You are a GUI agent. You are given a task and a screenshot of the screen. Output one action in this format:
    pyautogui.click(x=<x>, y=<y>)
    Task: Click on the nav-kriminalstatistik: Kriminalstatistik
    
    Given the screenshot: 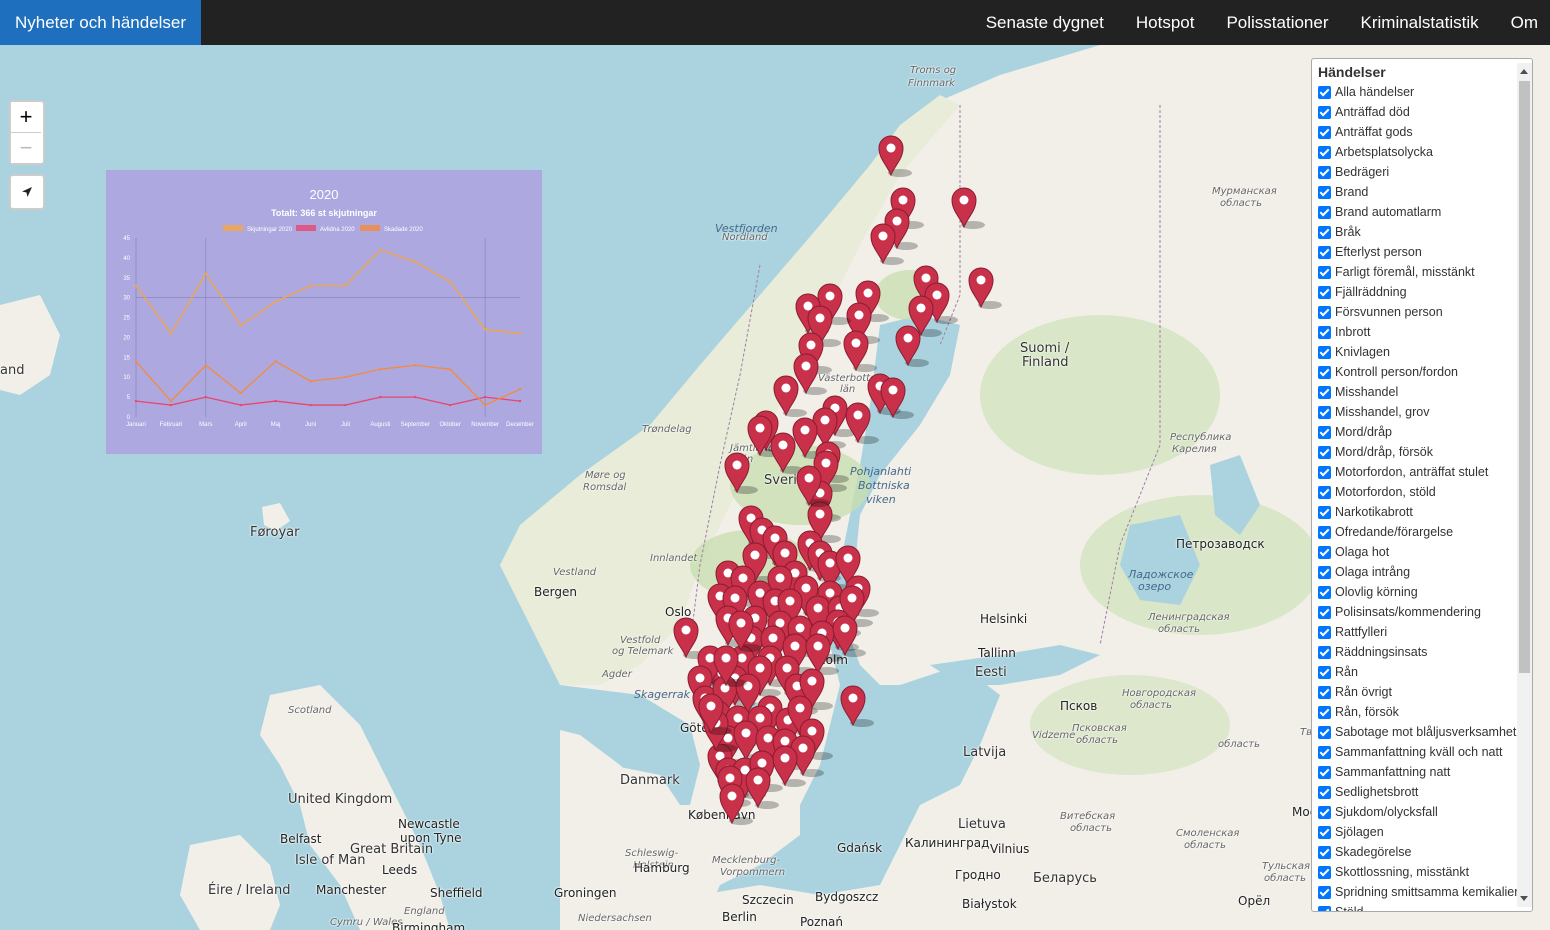 What is the action you would take?
    pyautogui.click(x=1420, y=22)
    